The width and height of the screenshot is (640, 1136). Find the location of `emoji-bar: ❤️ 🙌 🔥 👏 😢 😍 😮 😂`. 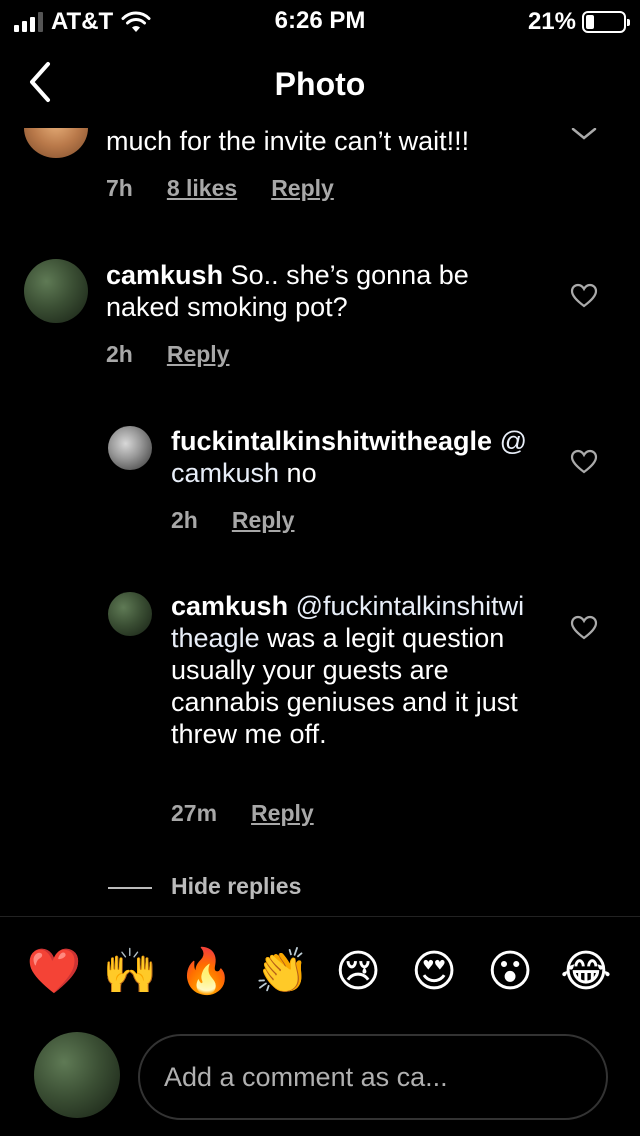

emoji-bar: ❤️ 🙌 🔥 👏 😢 😍 😮 😂 is located at coordinates (320, 972).